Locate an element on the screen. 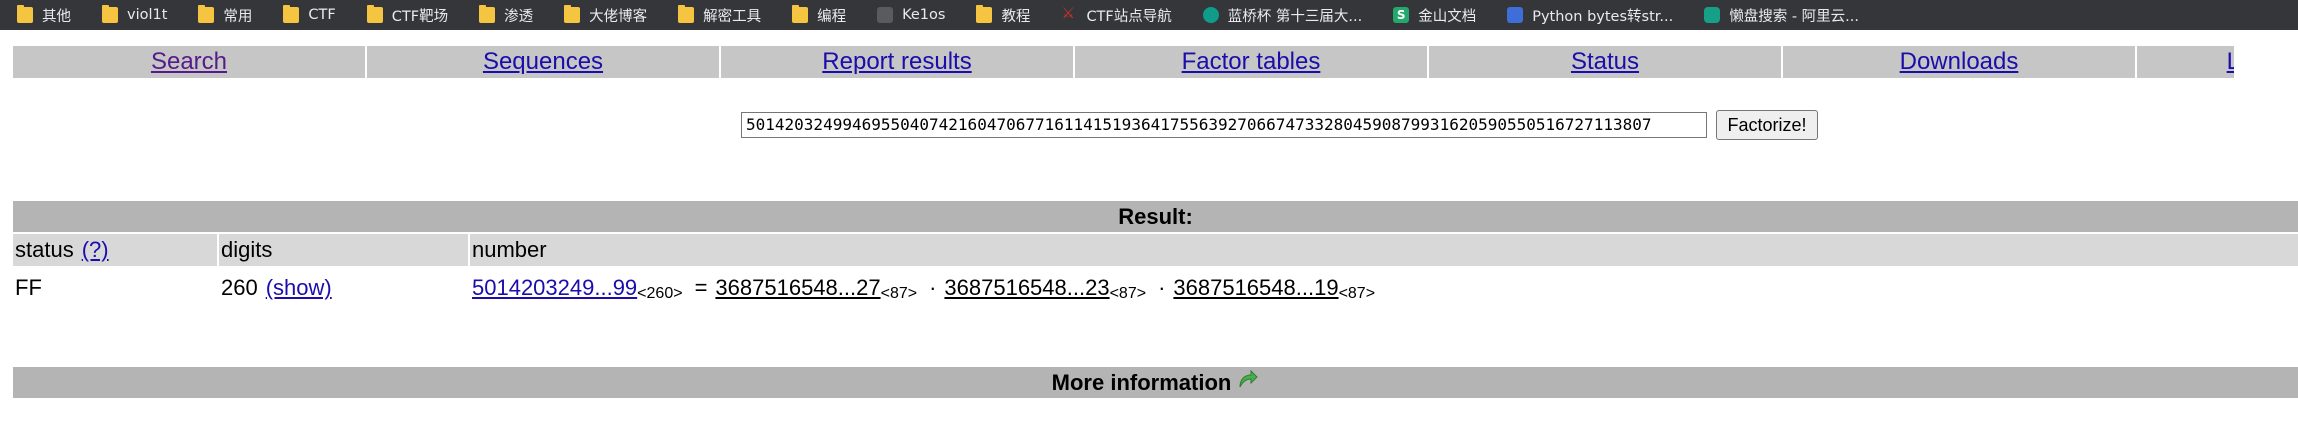 This screenshot has width=2298, height=425. nav-search-cell: Search is located at coordinates (189, 62).